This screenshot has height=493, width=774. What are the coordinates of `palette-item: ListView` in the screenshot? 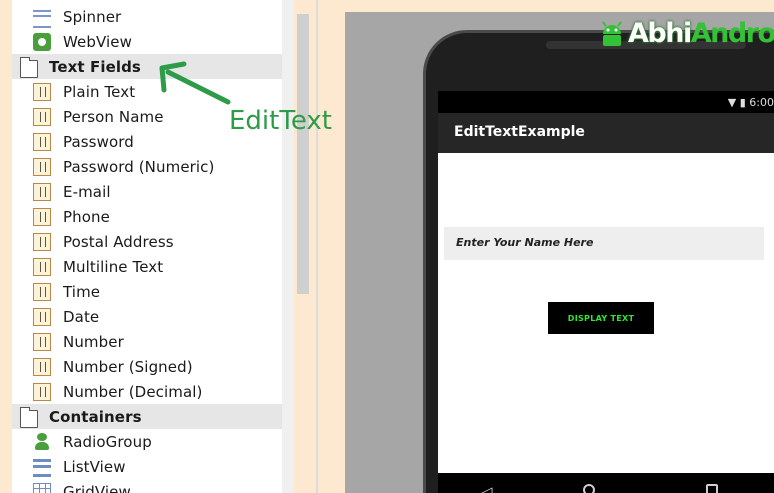 It's located at (153, 466).